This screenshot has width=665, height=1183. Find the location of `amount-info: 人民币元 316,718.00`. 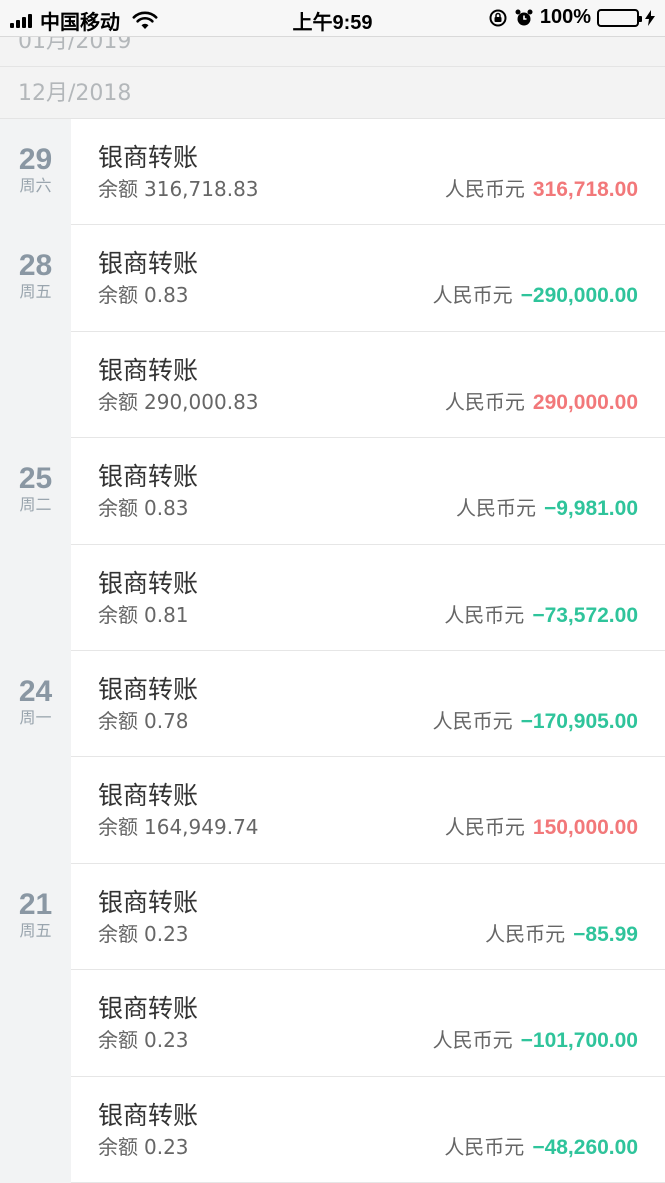

amount-info: 人民币元 316,718.00 is located at coordinates (541, 189).